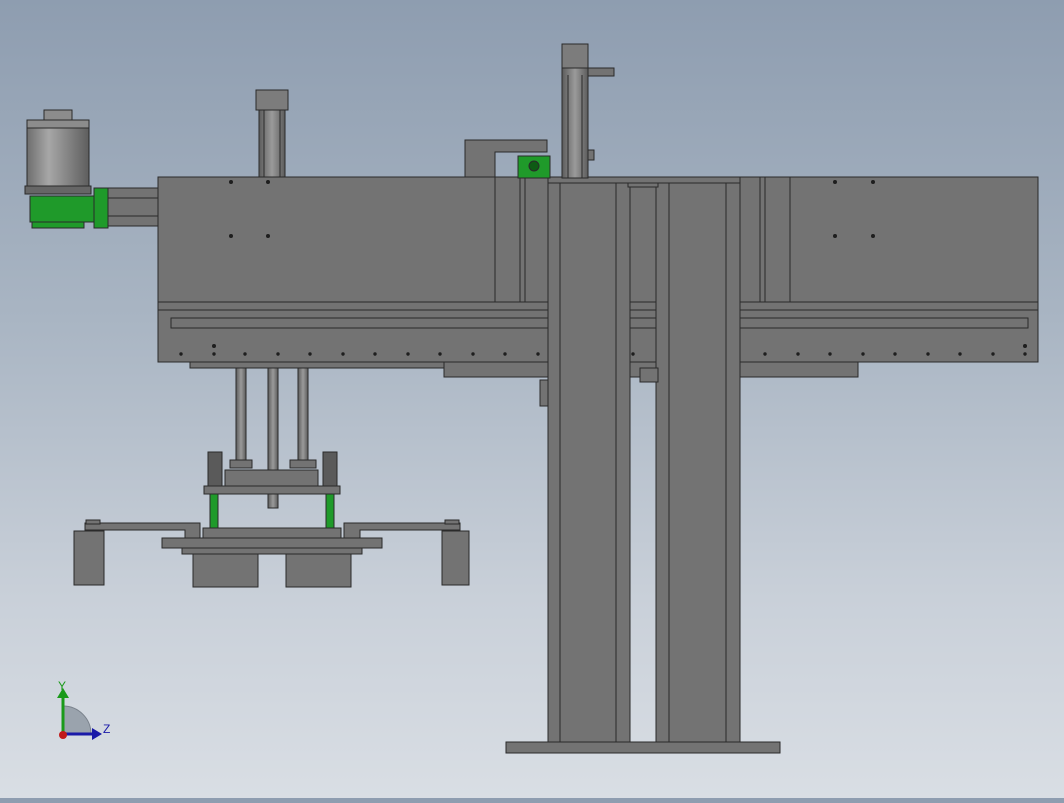 The image size is (1064, 803). What do you see at coordinates (588, 111) in the screenshot?
I see `lift-cylinder-right` at bounding box center [588, 111].